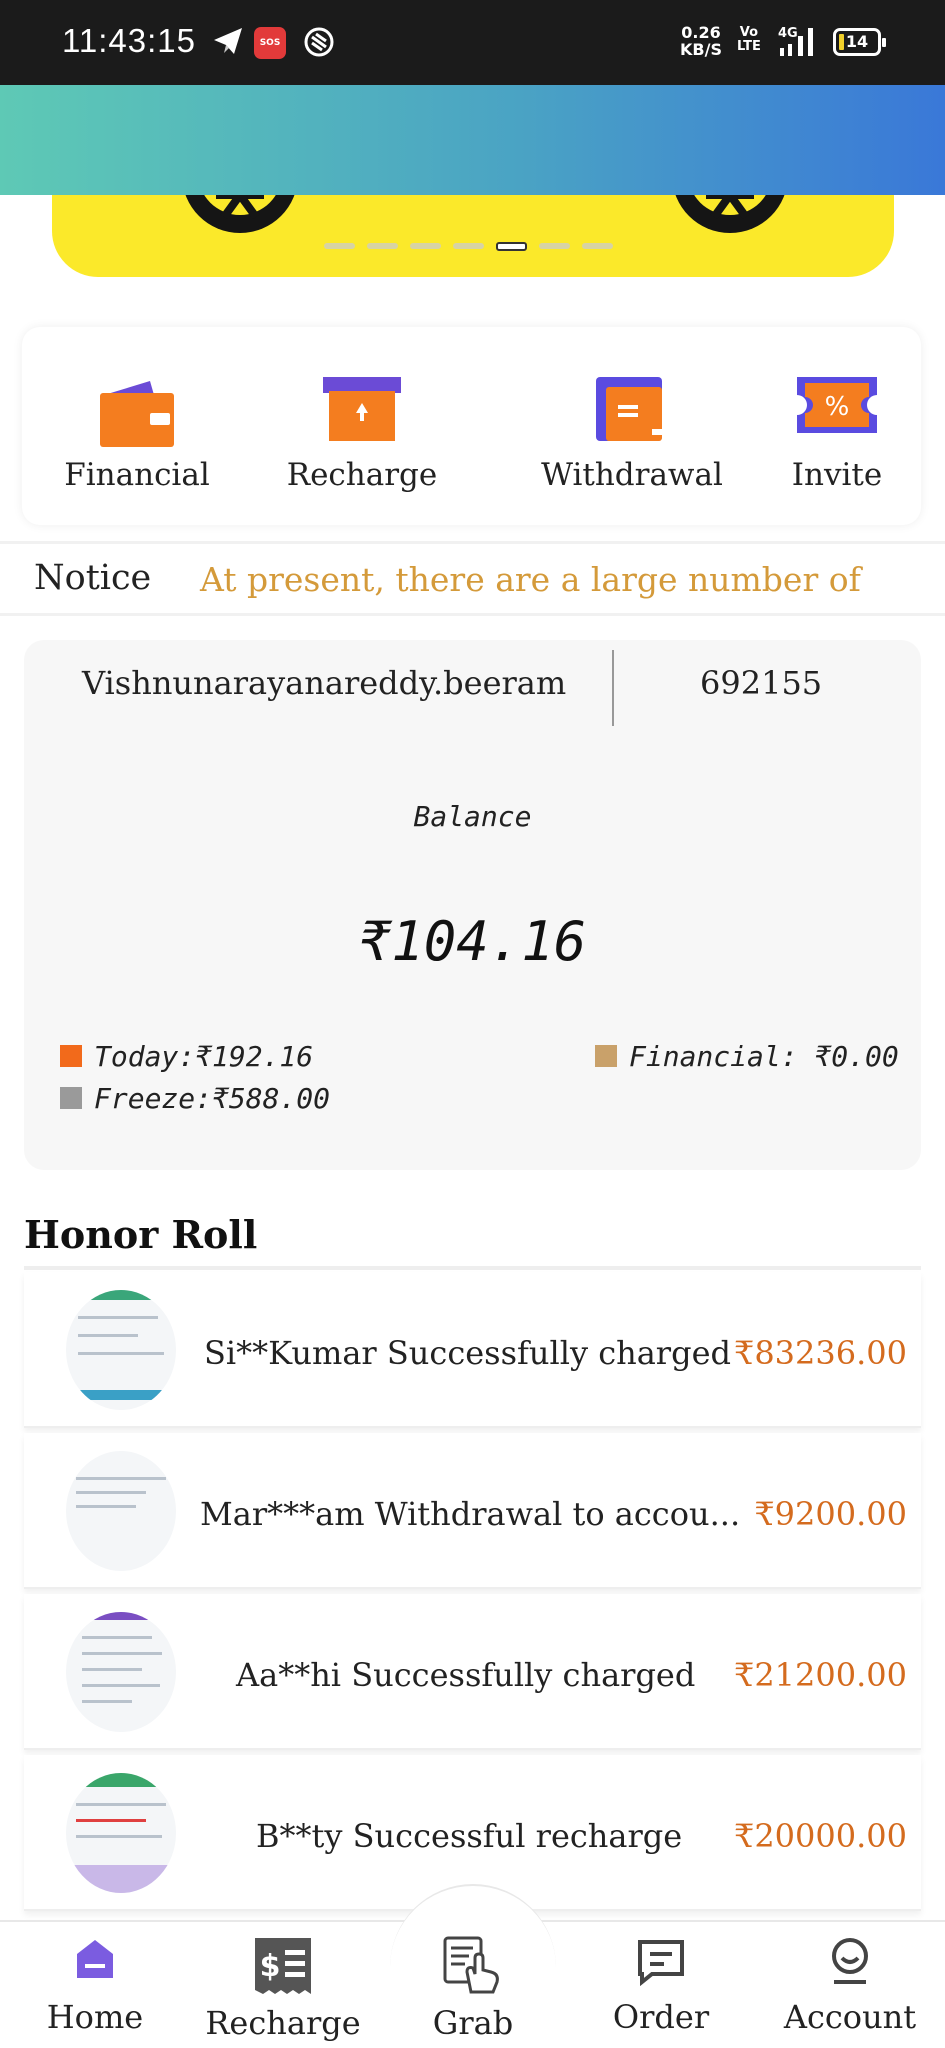 This screenshot has width=945, height=2048. I want to click on withdrawal-label: Withdrawal, so click(632, 475).